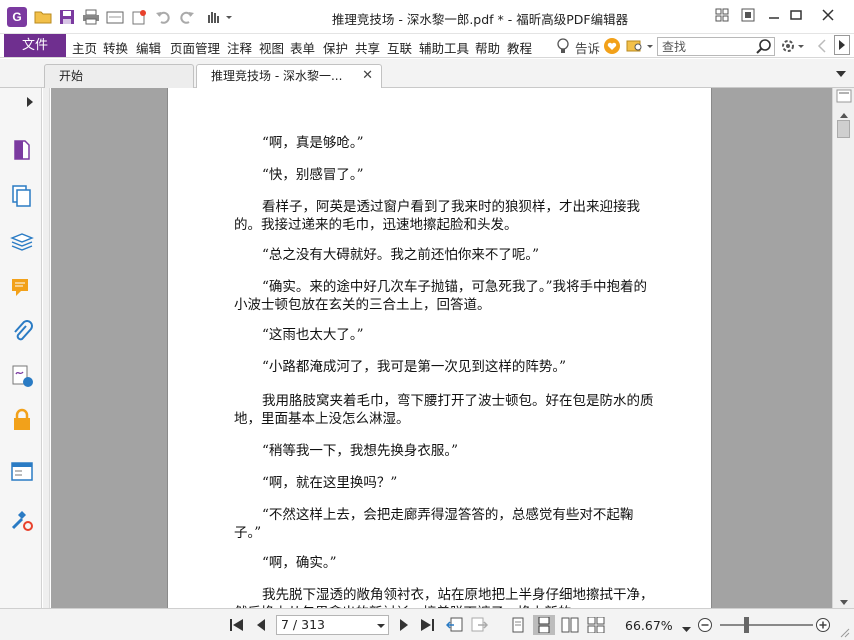 The width and height of the screenshot is (854, 640). Describe the element at coordinates (330, 483) in the screenshot. I see `paragraph: “啊，就在这里换吗？”` at that location.